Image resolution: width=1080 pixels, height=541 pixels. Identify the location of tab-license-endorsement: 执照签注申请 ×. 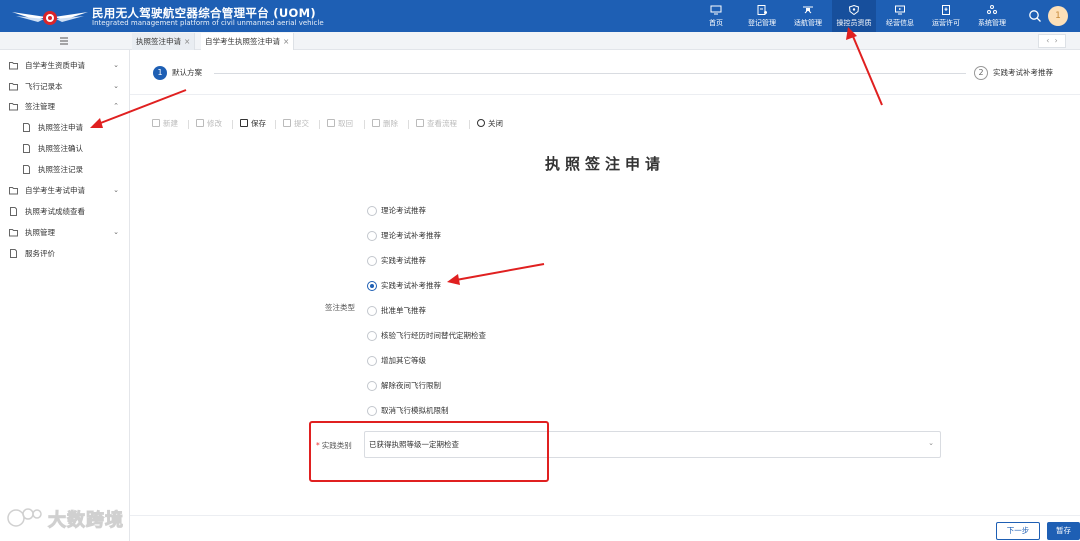
(164, 41).